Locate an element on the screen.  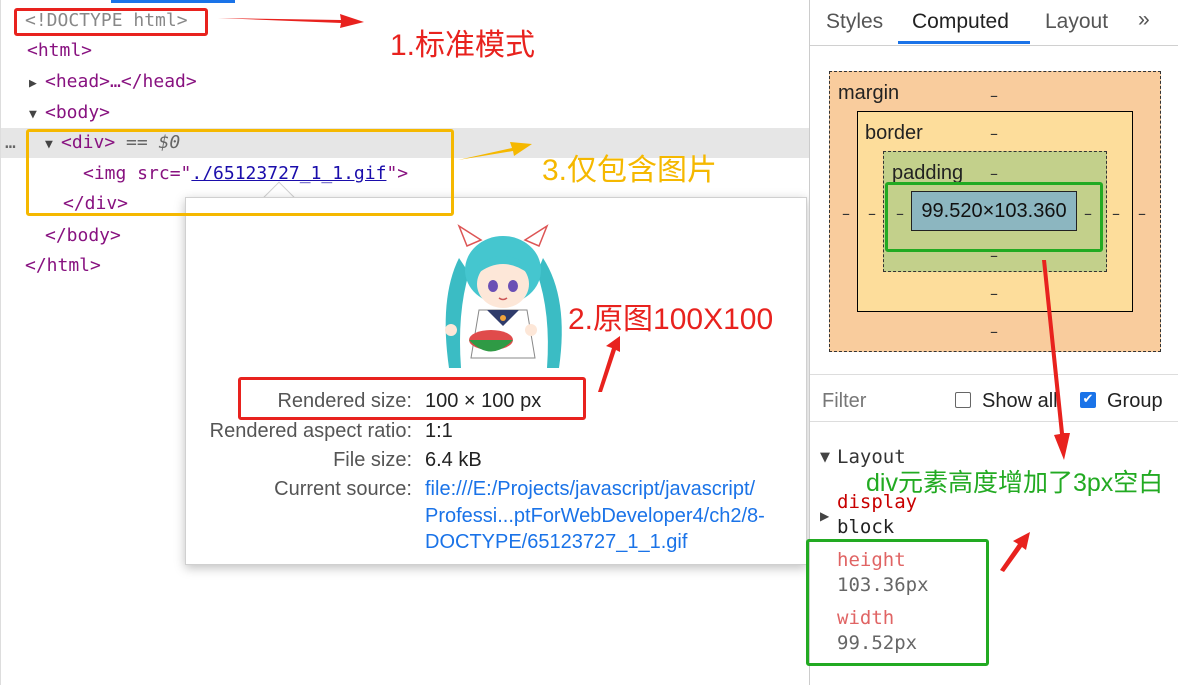
tooltip-value: 6.4 kB is located at coordinates (453, 460).